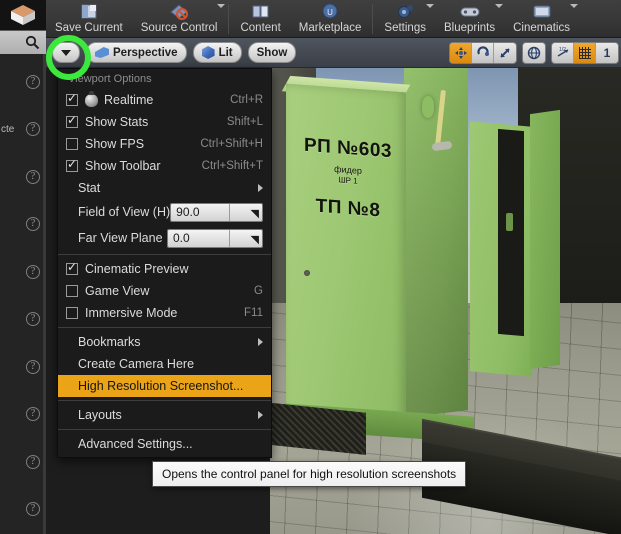  What do you see at coordinates (66, 52) in the screenshot?
I see `viewport-options-button` at bounding box center [66, 52].